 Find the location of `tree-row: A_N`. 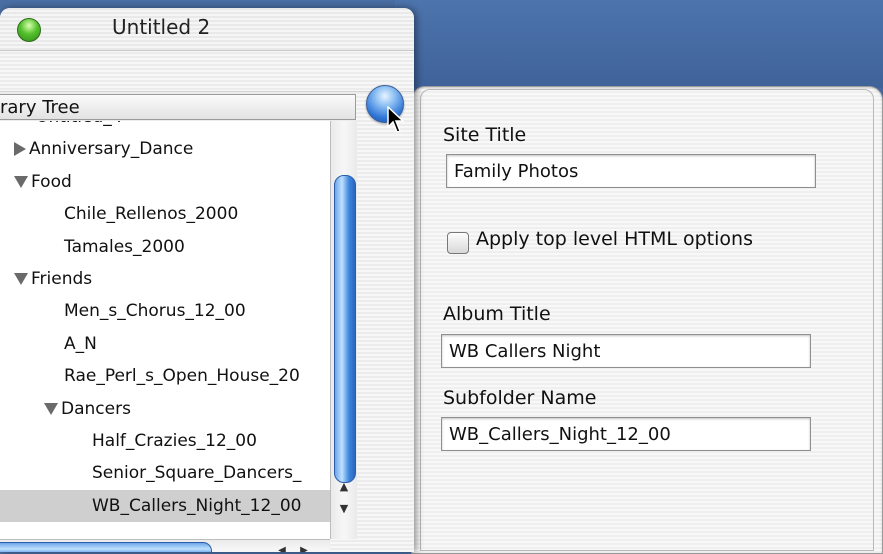

tree-row: A_N is located at coordinates (165, 344).